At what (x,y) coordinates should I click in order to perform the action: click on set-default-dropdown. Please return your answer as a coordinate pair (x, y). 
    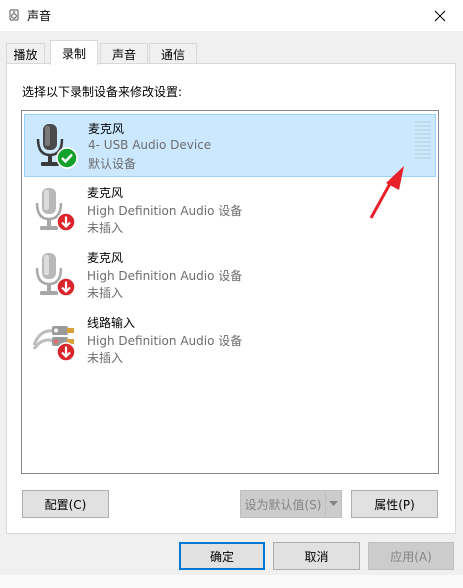
    Looking at the image, I should click on (333, 504).